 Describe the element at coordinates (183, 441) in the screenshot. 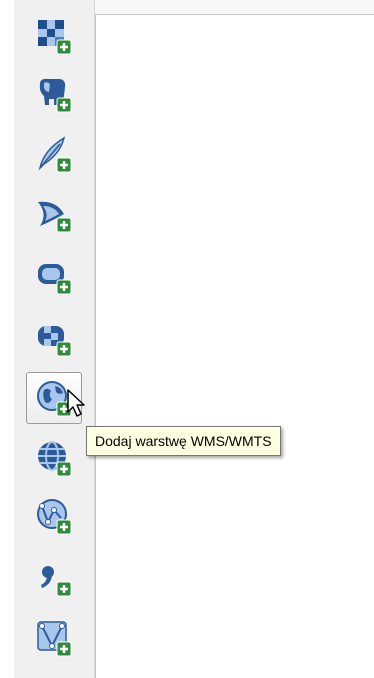

I see `tooltip: Dodaj warstwę WMS/WMTS` at that location.